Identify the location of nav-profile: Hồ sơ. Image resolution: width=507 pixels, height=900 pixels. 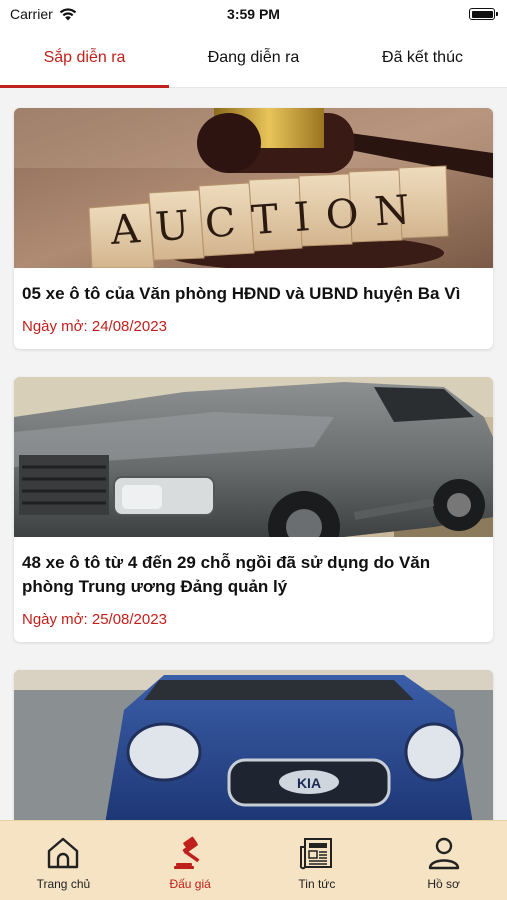
(443, 860).